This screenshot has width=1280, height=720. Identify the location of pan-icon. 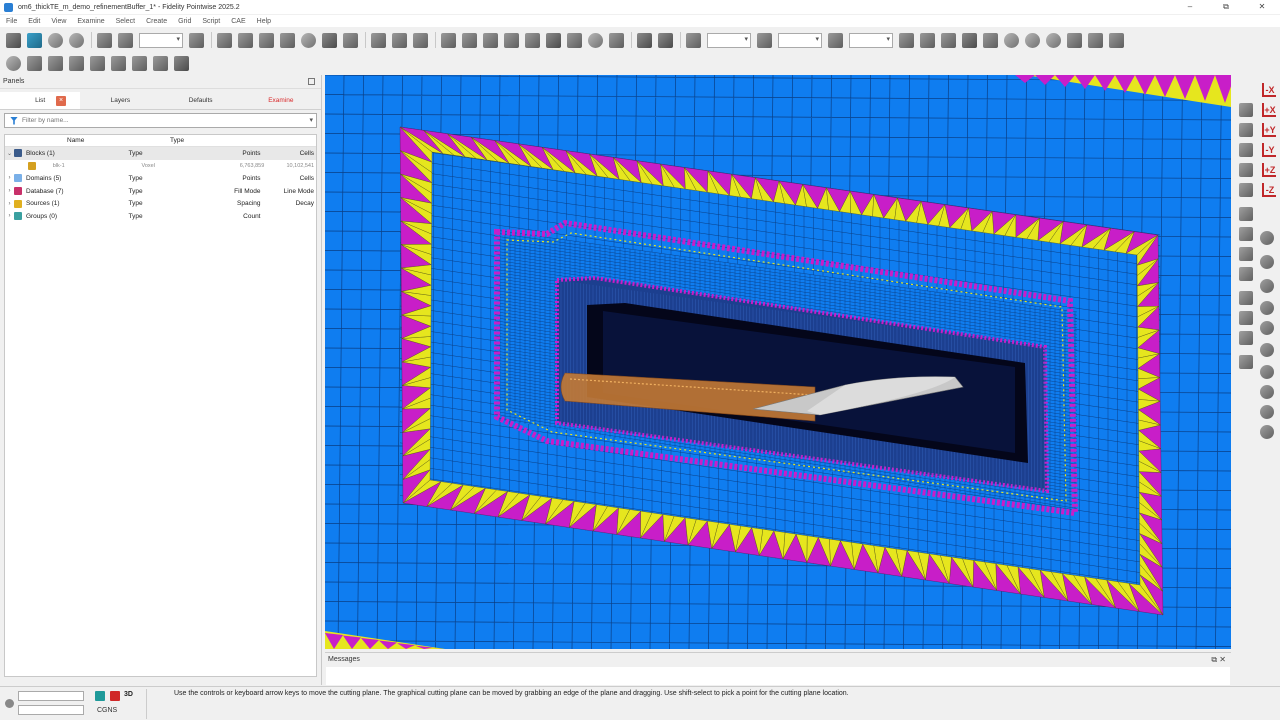
(1246, 170).